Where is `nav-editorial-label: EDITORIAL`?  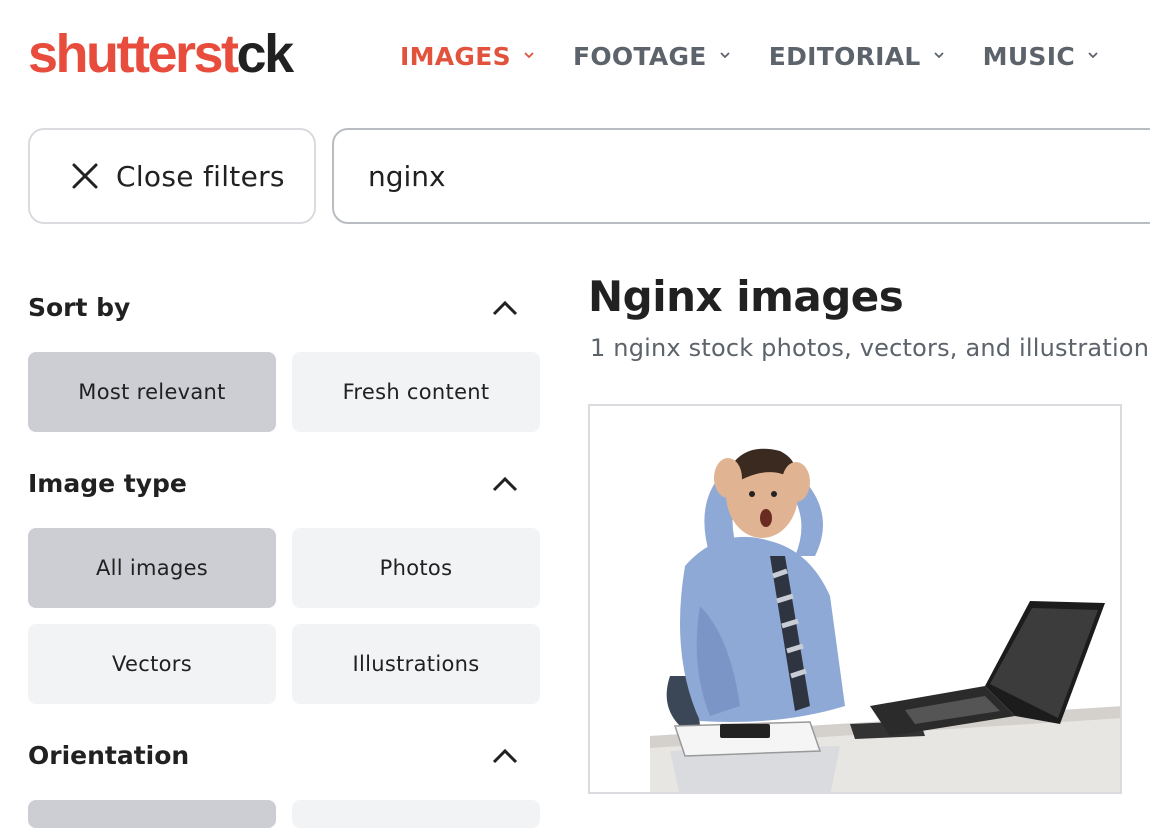
nav-editorial-label: EDITORIAL is located at coordinates (844, 56).